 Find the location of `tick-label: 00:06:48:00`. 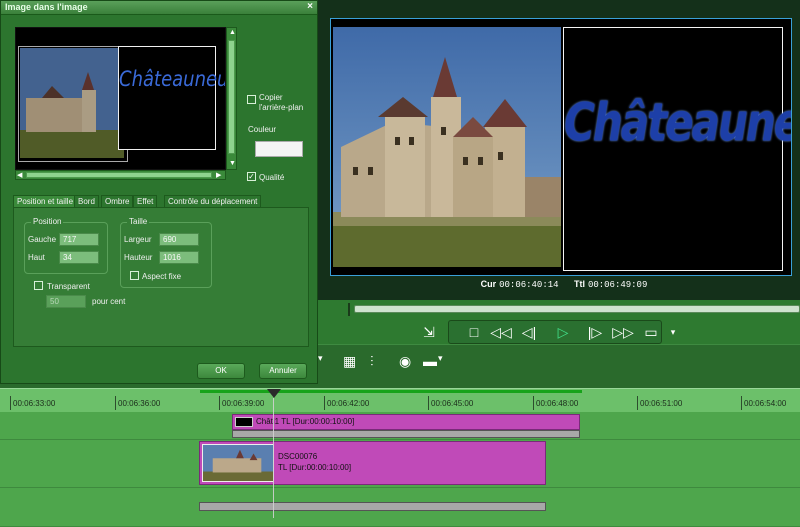

tick-label: 00:06:48:00 is located at coordinates (555, 403).